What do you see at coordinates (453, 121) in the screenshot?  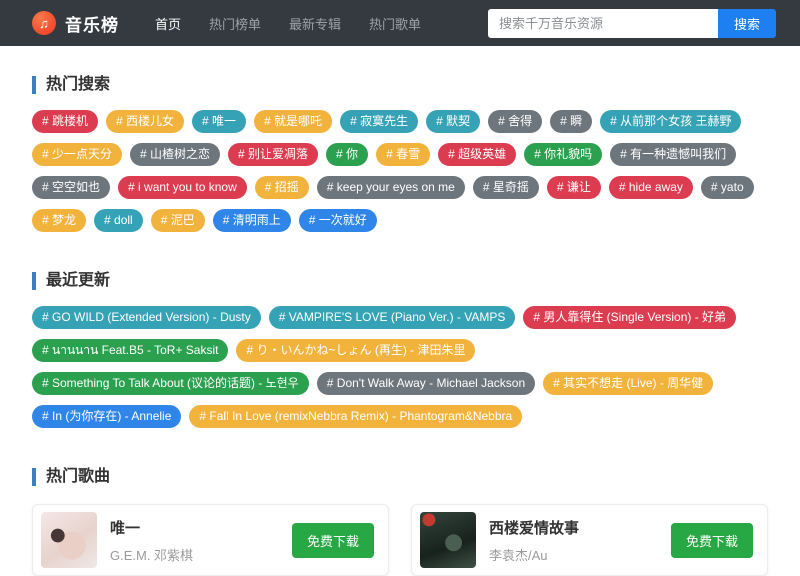 I see `hot-search-tag: # 默契` at bounding box center [453, 121].